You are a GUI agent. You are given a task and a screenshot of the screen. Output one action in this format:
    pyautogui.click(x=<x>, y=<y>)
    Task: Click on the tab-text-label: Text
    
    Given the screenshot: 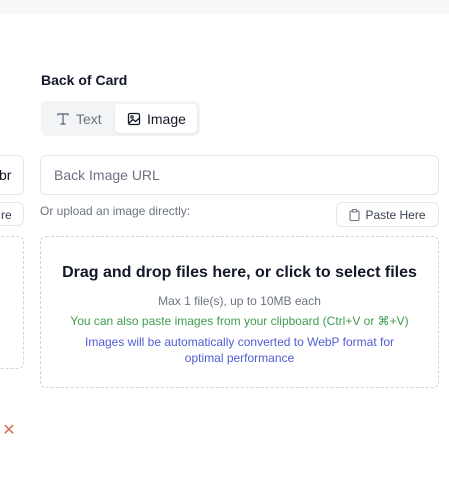 What is the action you would take?
    pyautogui.click(x=89, y=118)
    